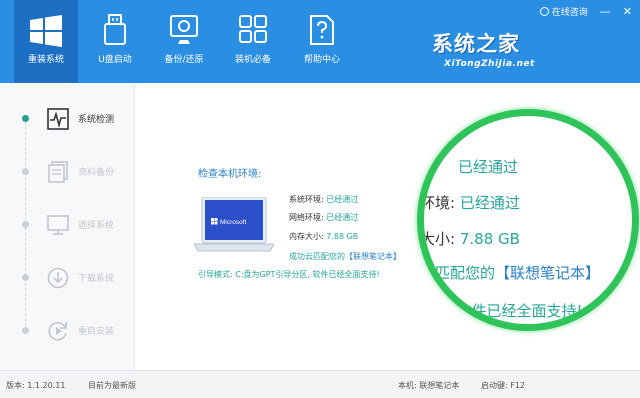  Describe the element at coordinates (544, 11) in the screenshot. I see `user-icon` at that location.